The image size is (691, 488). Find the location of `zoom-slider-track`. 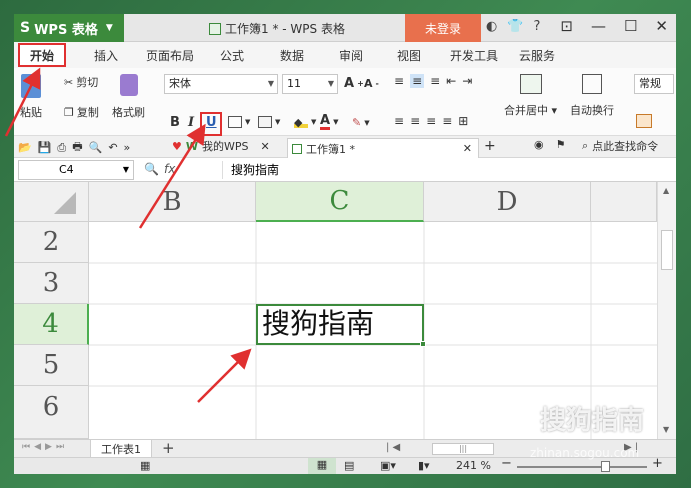

zoom-slider-track is located at coordinates (582, 467).